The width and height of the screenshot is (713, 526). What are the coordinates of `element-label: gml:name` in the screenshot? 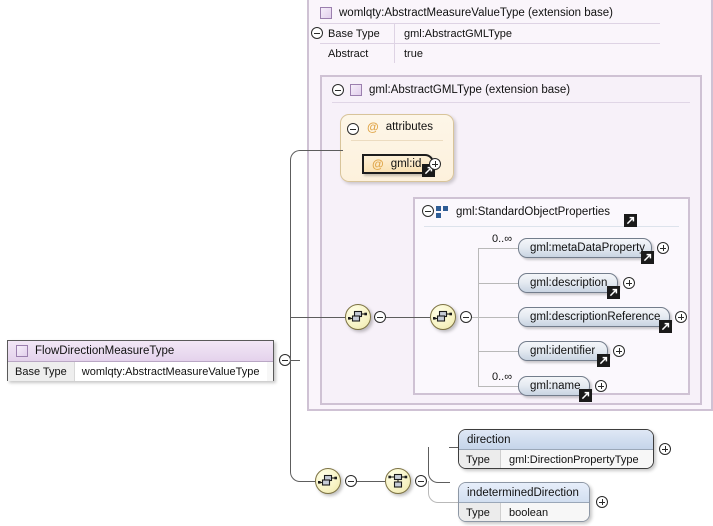 It's located at (555, 386).